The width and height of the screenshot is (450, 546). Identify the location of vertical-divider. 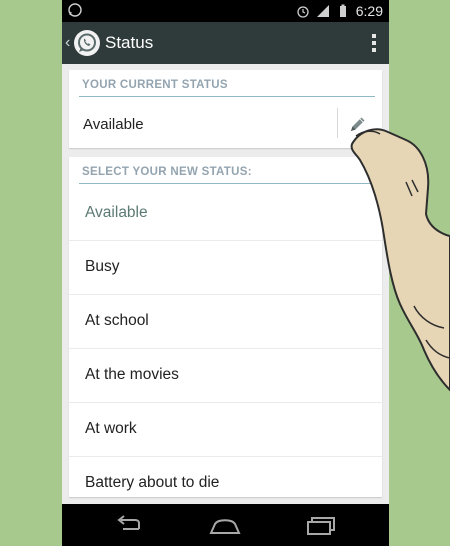
(337, 123).